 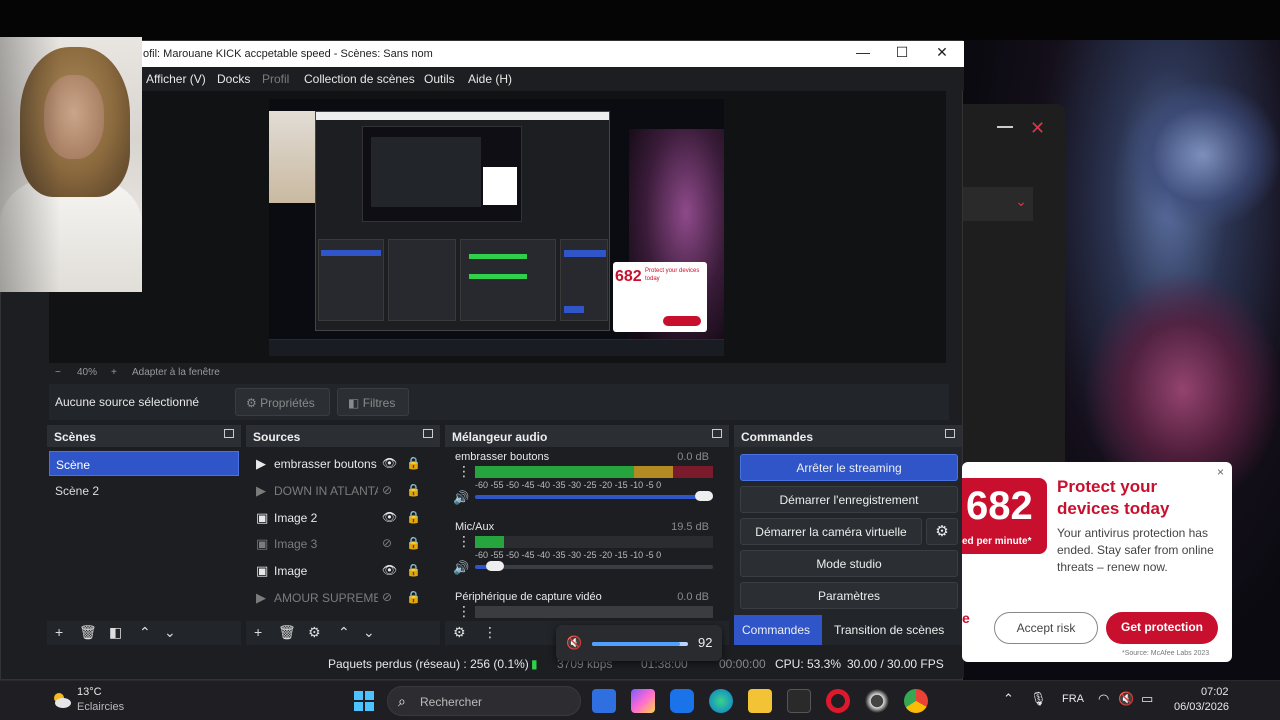 I want to click on menu-docks: Docks, so click(x=233, y=79).